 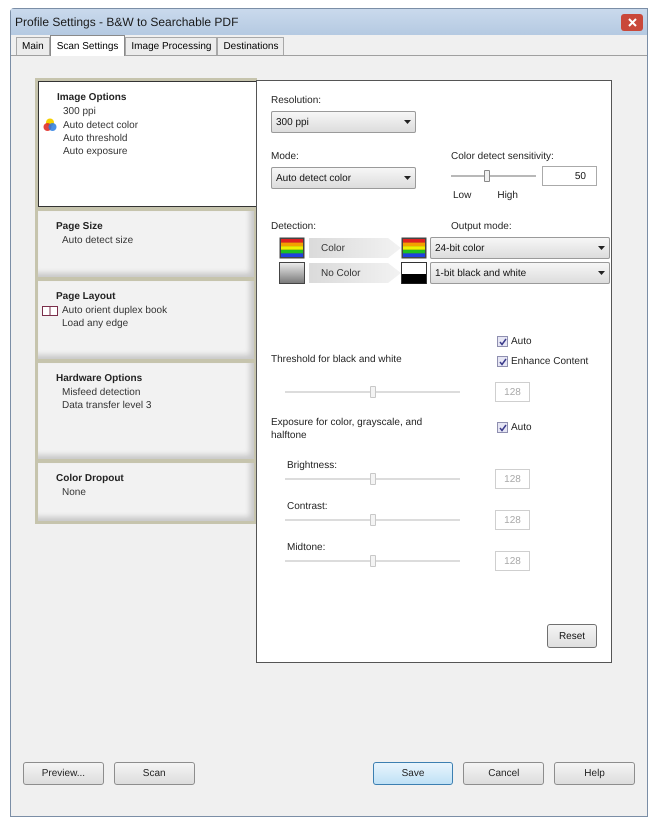 What do you see at coordinates (355, 273) in the screenshot?
I see `arrow-label: No Color` at bounding box center [355, 273].